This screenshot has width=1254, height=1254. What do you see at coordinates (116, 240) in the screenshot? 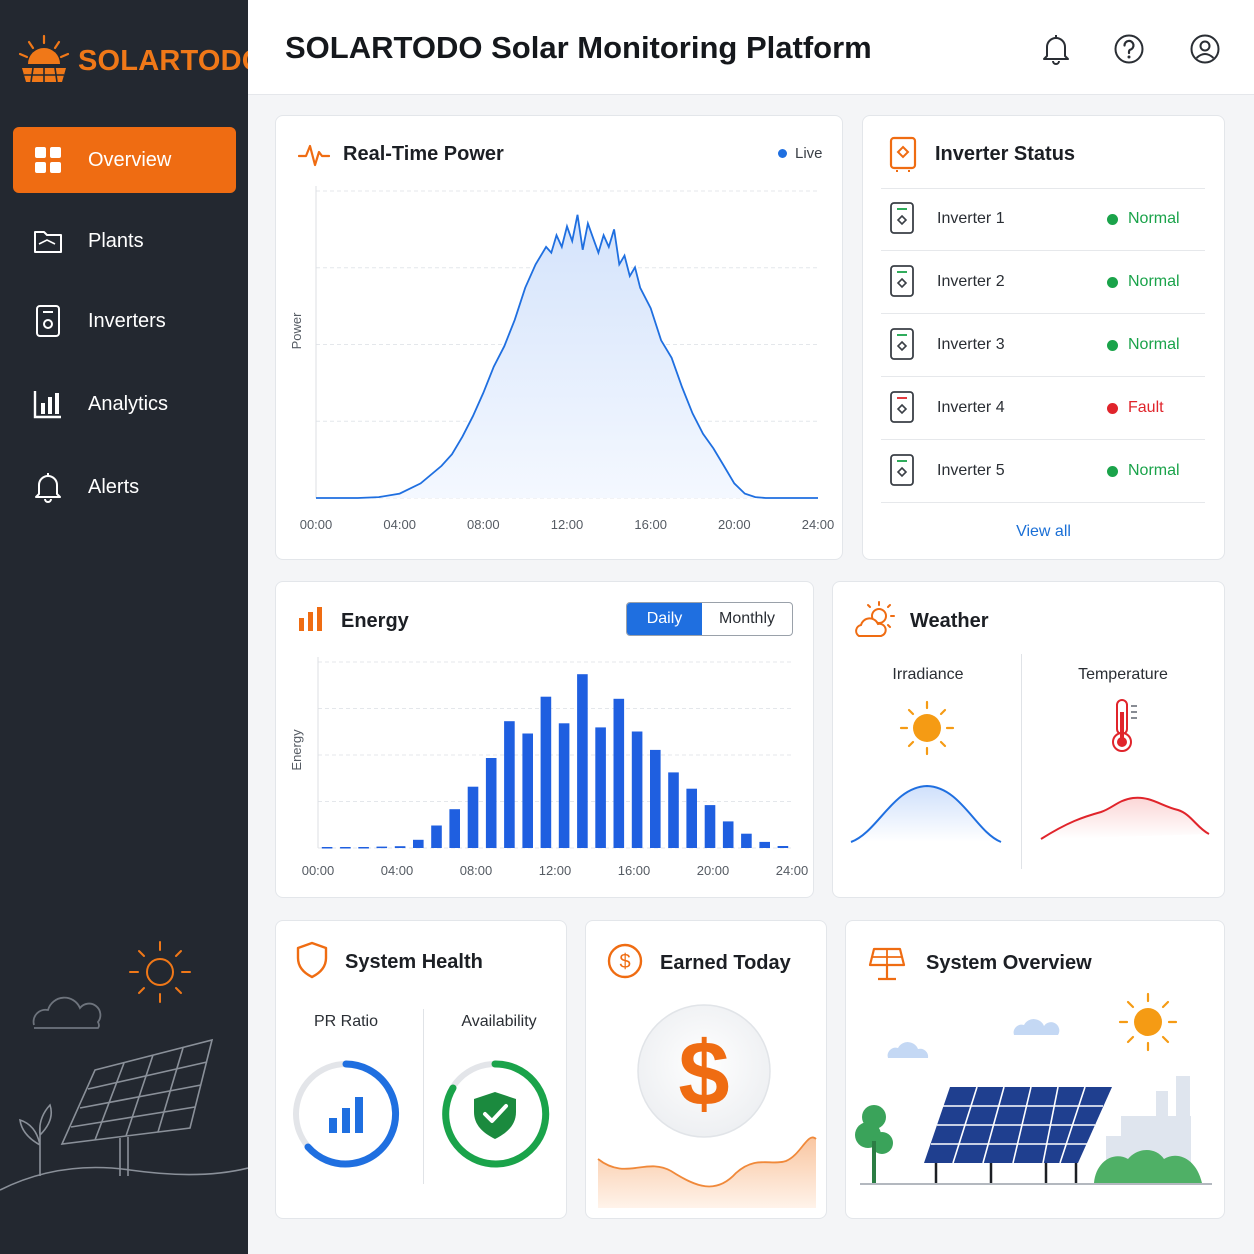
I see `sidebar-item-label: Plants` at bounding box center [116, 240].